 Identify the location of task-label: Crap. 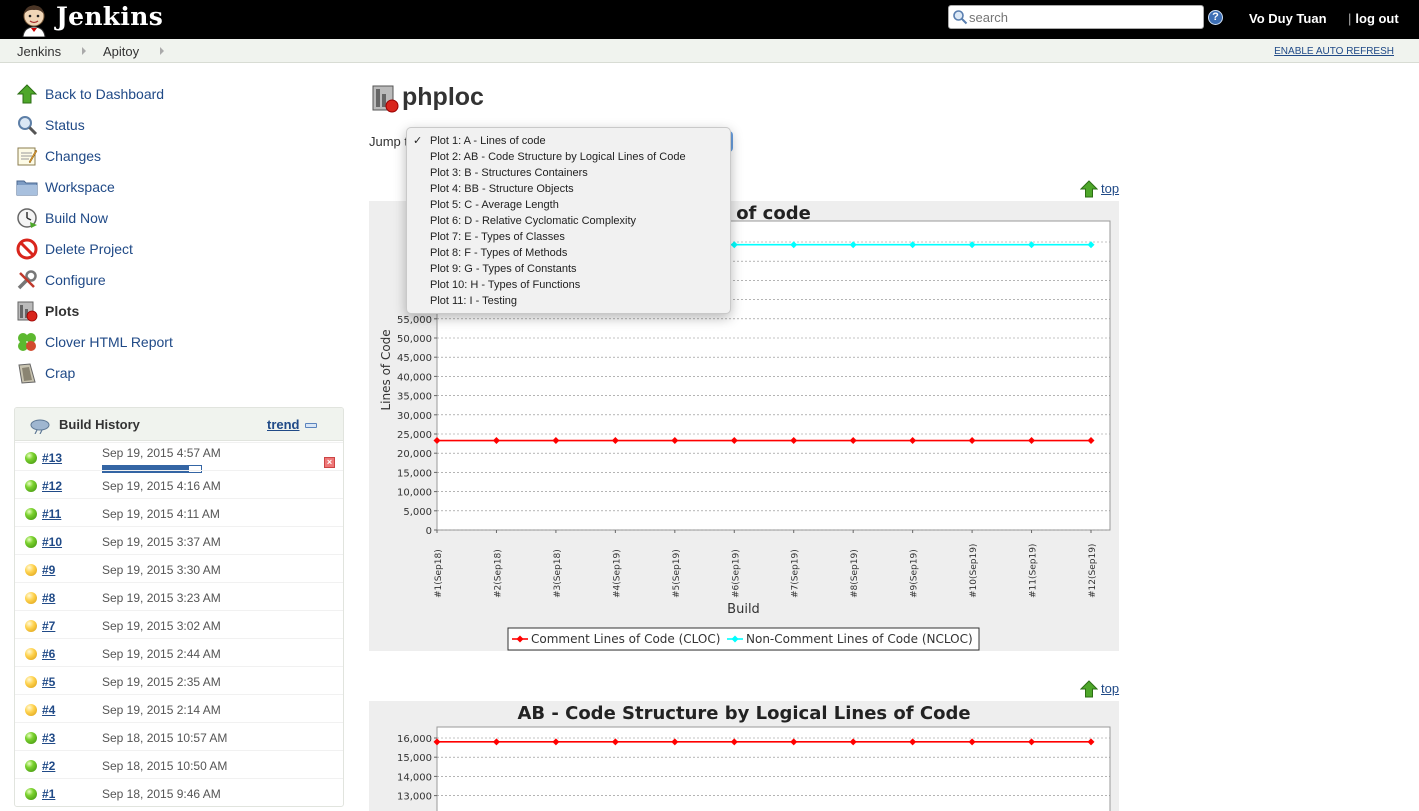
(60, 373).